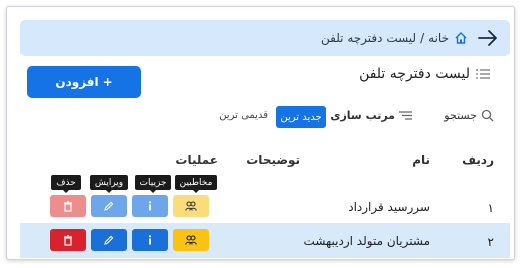 The height and width of the screenshot is (268, 523). Describe the element at coordinates (461, 38) in the screenshot. I see `home-icon` at that location.